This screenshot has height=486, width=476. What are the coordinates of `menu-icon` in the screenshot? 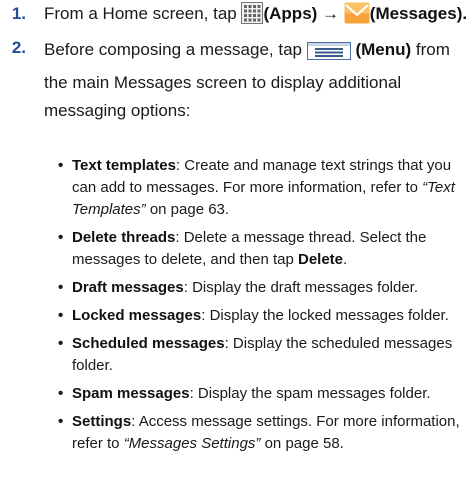 It's located at (328, 55).